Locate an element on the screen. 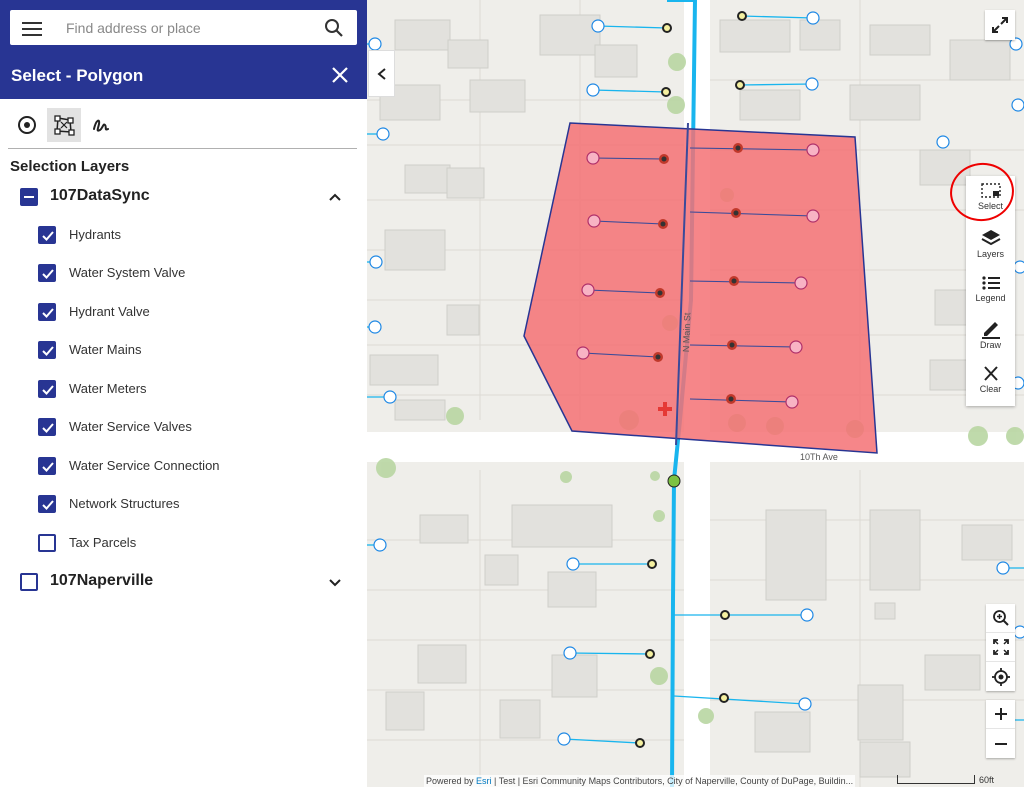 This screenshot has width=1024, height=787. layer-item-water-service-valves: Water Service Valves is located at coordinates (183, 427).